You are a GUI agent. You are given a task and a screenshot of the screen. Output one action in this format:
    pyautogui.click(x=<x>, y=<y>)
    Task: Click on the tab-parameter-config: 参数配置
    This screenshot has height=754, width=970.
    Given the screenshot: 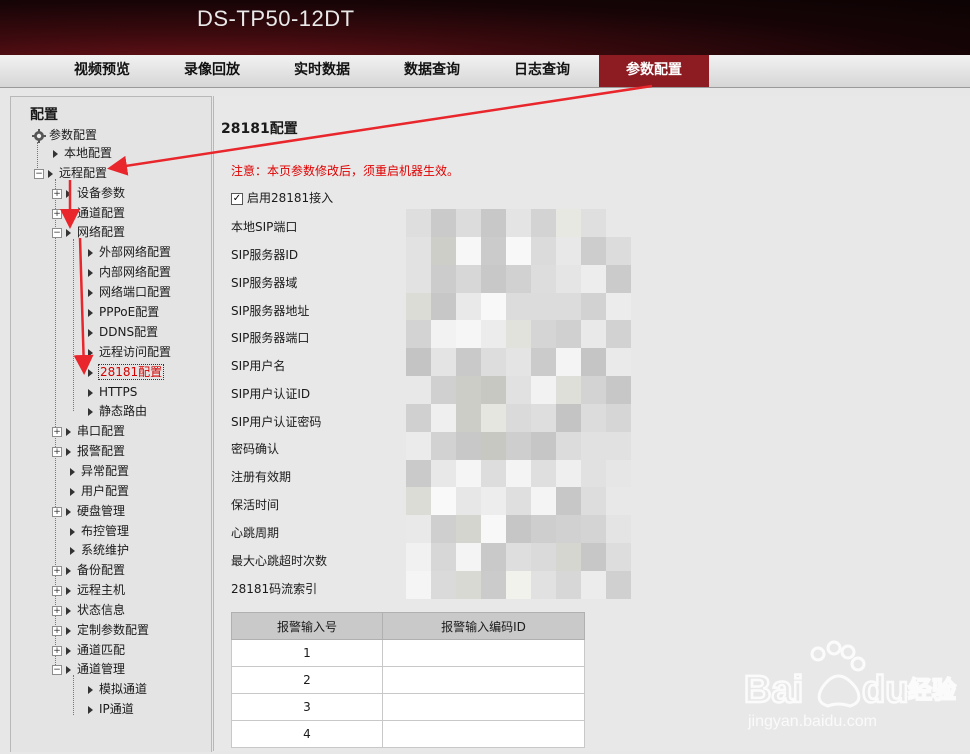 What is the action you would take?
    pyautogui.click(x=654, y=71)
    